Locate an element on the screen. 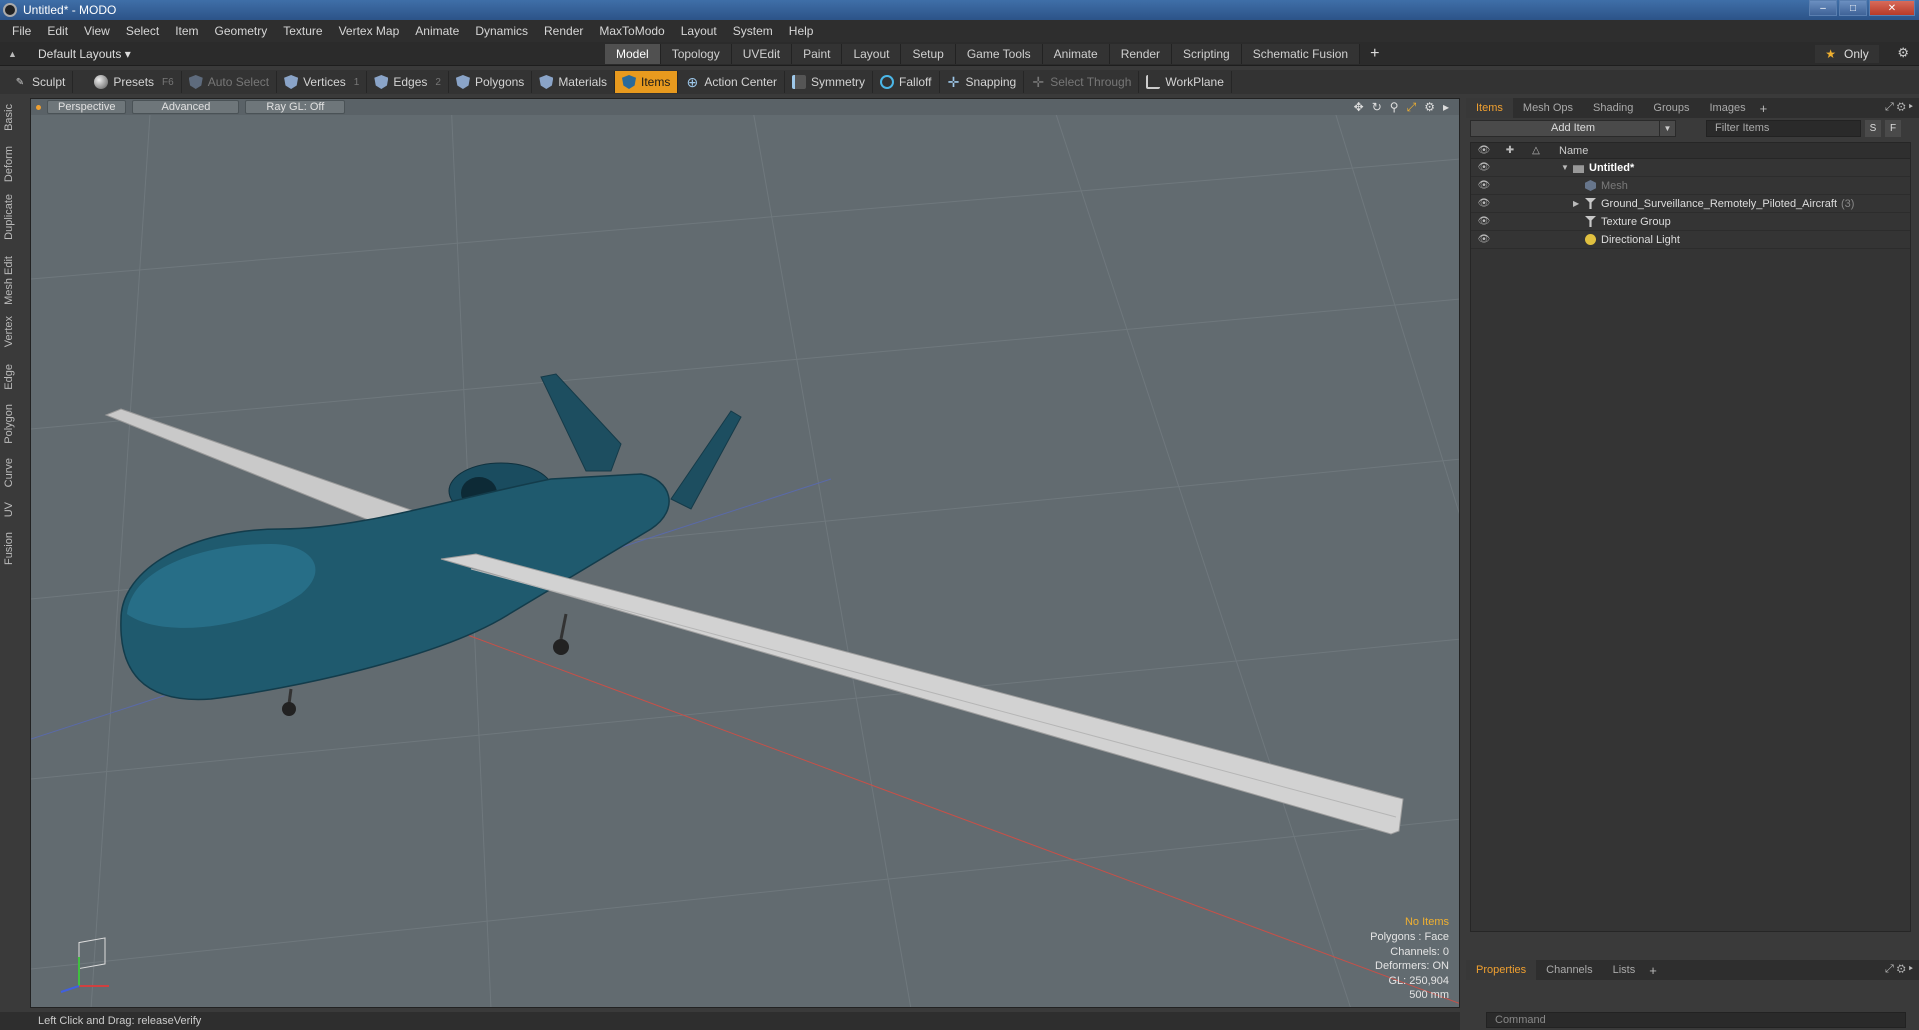 Image resolution: width=1919 pixels, height=1030 pixels. auto-select-button: Auto Select is located at coordinates (230, 82).